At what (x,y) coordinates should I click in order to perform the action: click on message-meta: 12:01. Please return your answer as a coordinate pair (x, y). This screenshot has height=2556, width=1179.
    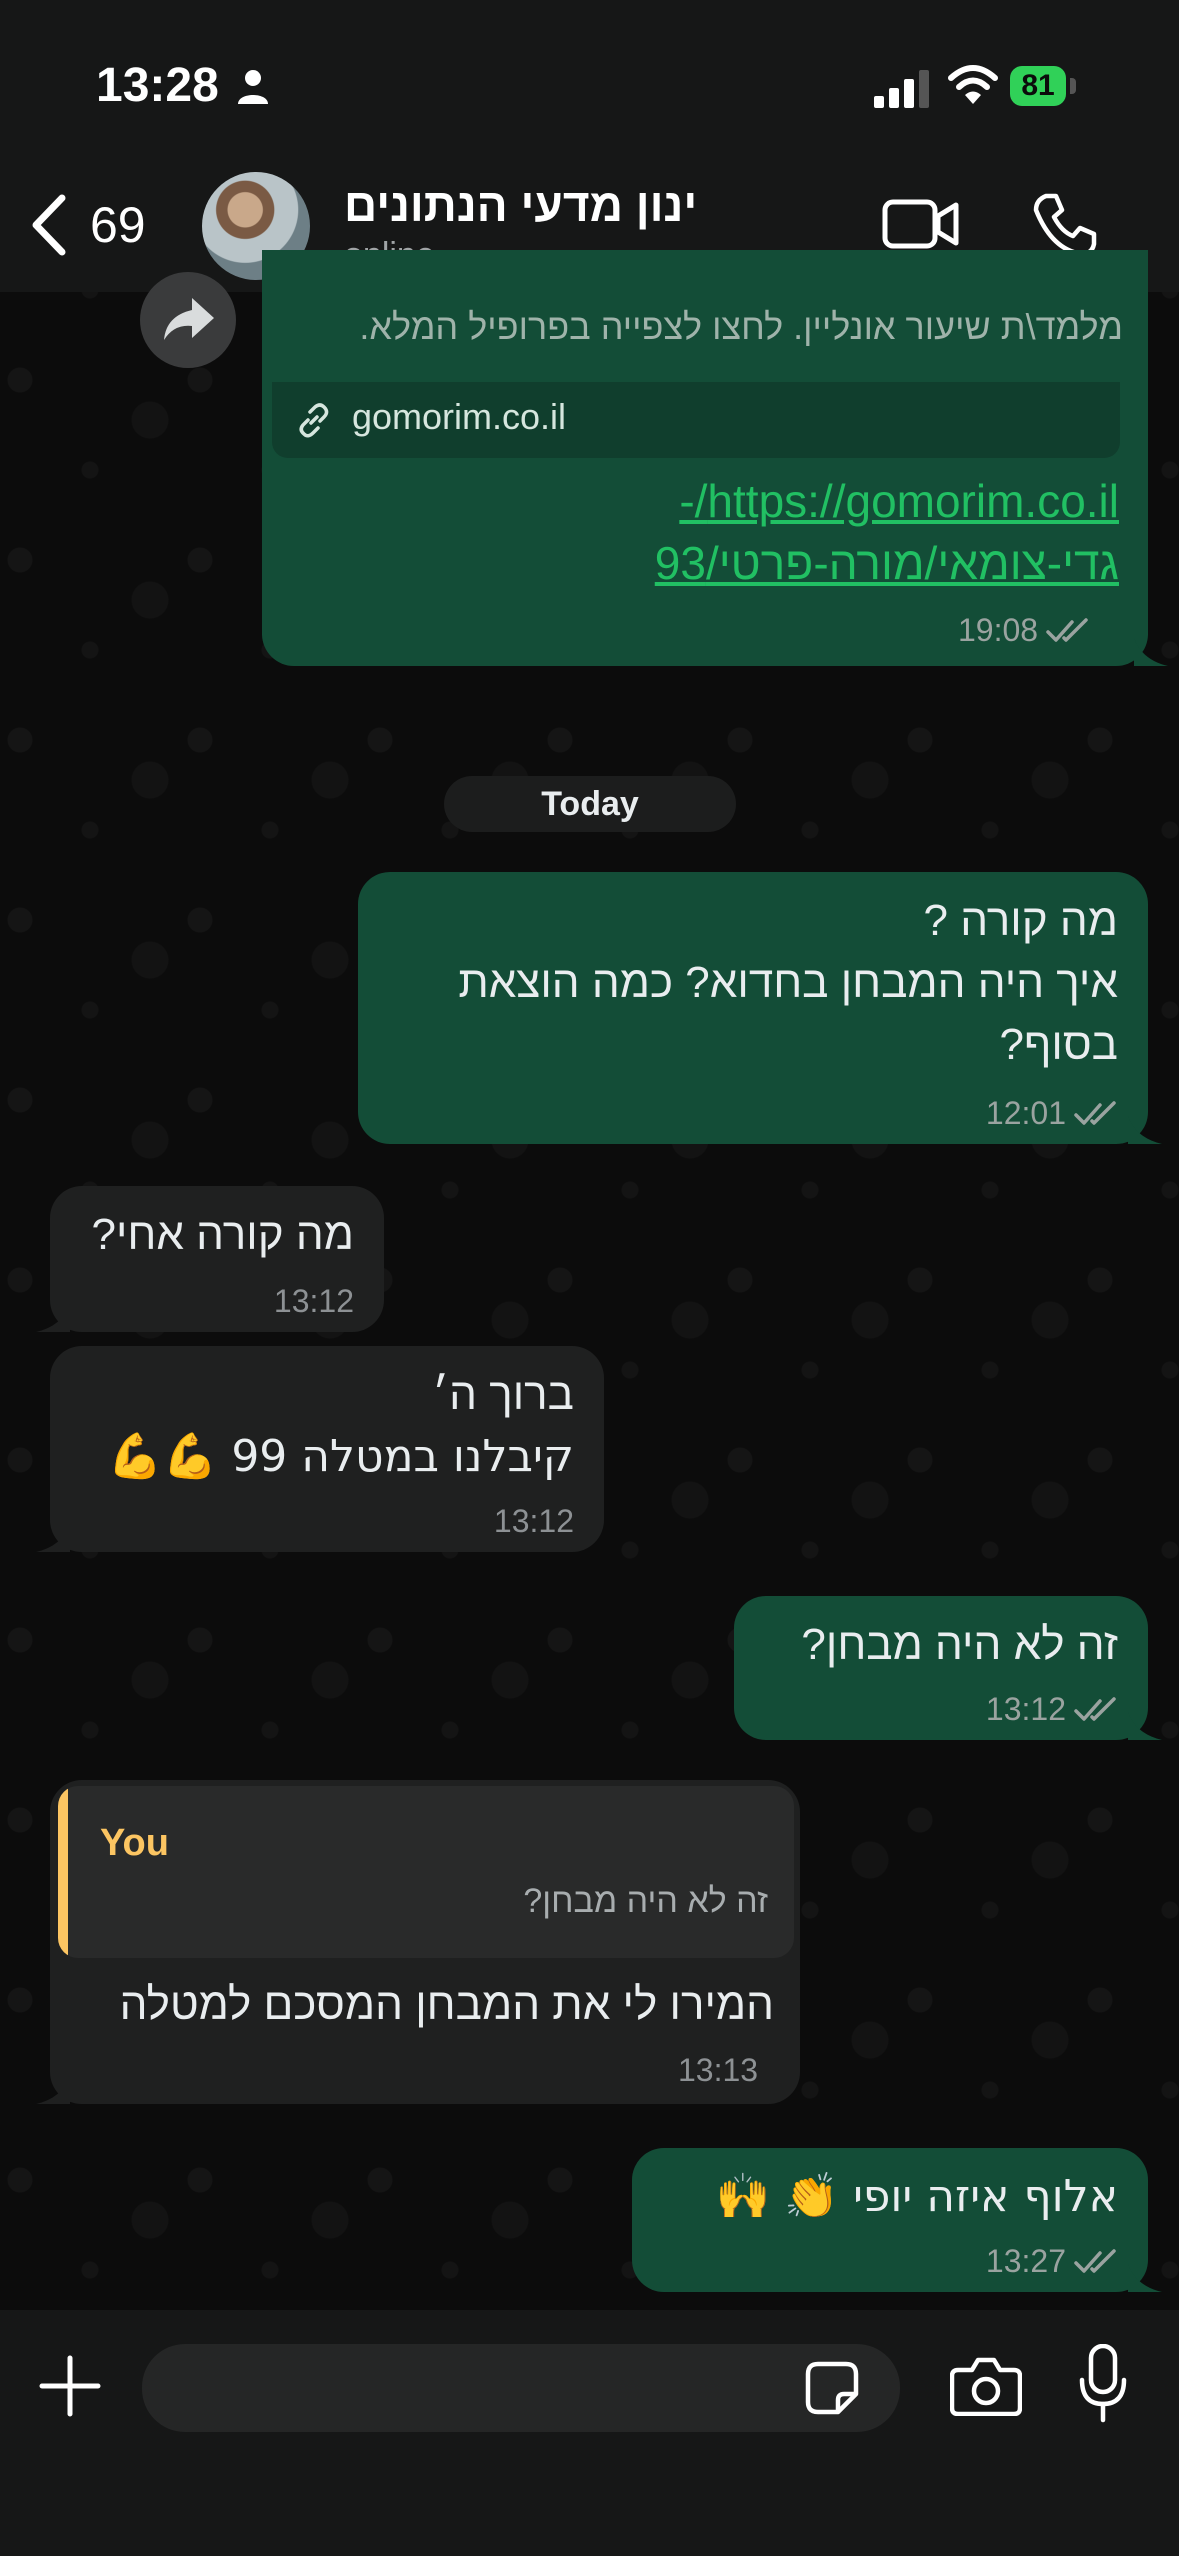
    Looking at the image, I should click on (1052, 1113).